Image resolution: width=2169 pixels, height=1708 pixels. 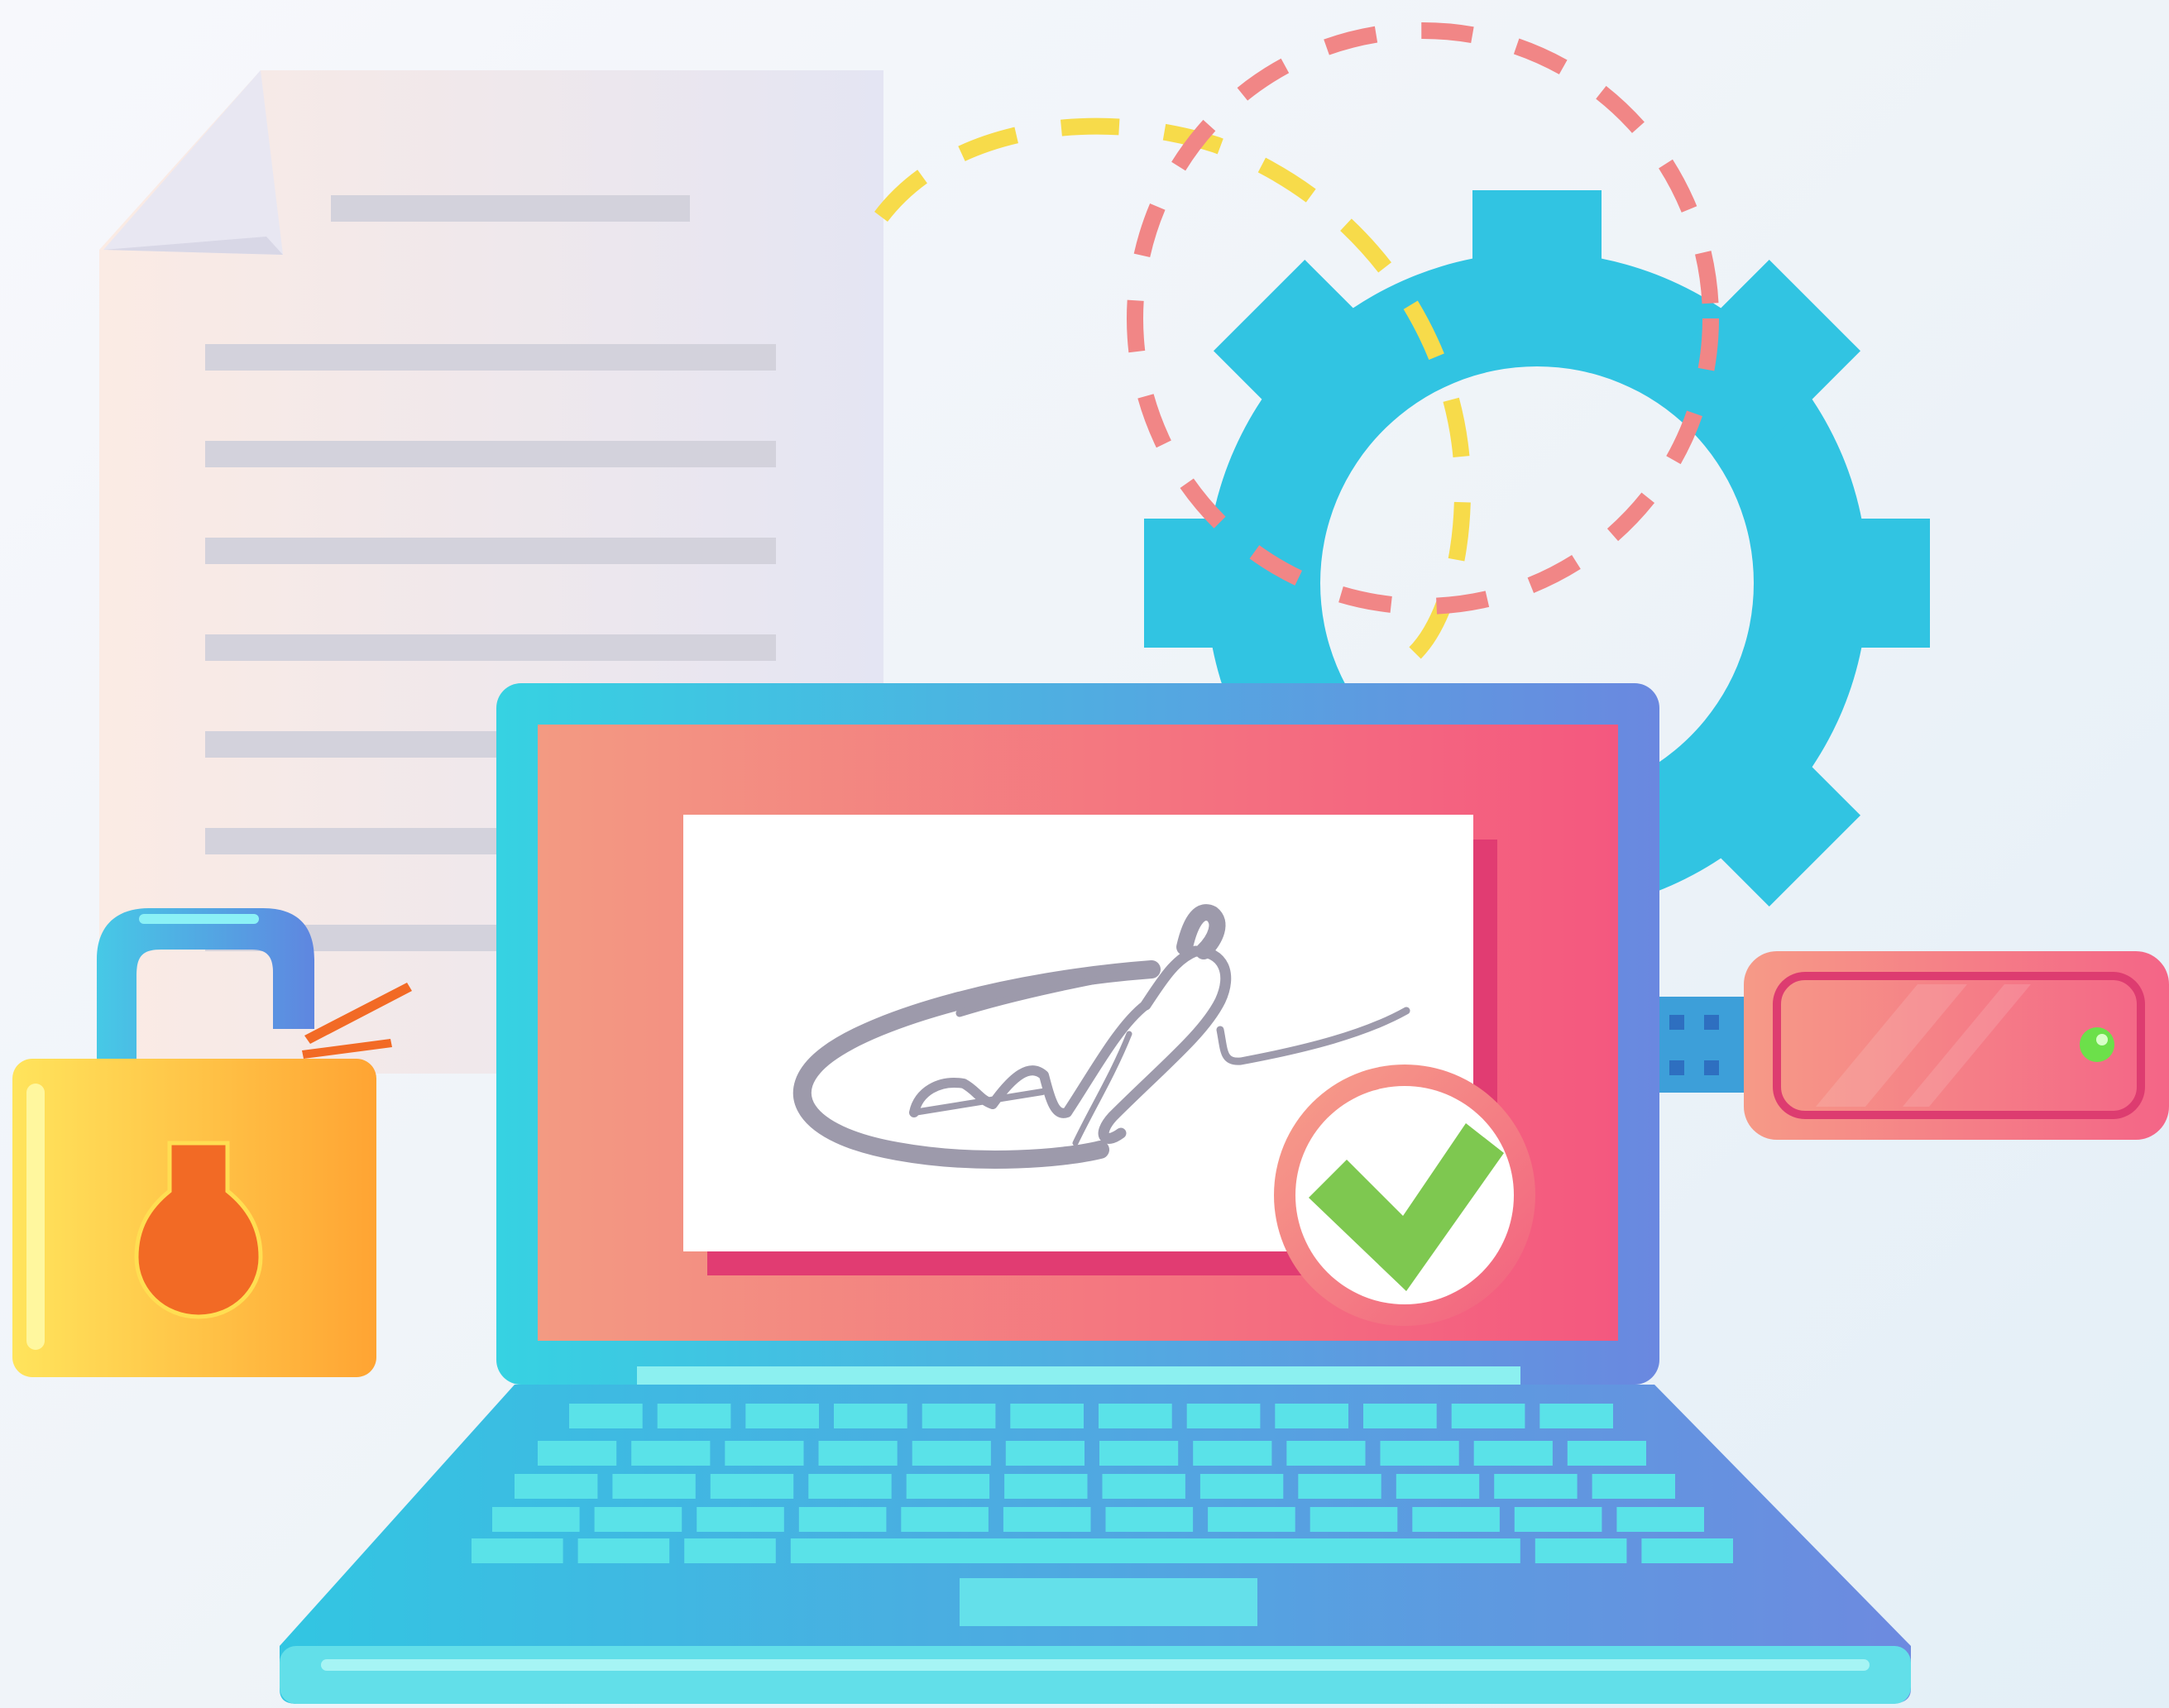 I want to click on checkmark-badge, so click(x=1404, y=1195).